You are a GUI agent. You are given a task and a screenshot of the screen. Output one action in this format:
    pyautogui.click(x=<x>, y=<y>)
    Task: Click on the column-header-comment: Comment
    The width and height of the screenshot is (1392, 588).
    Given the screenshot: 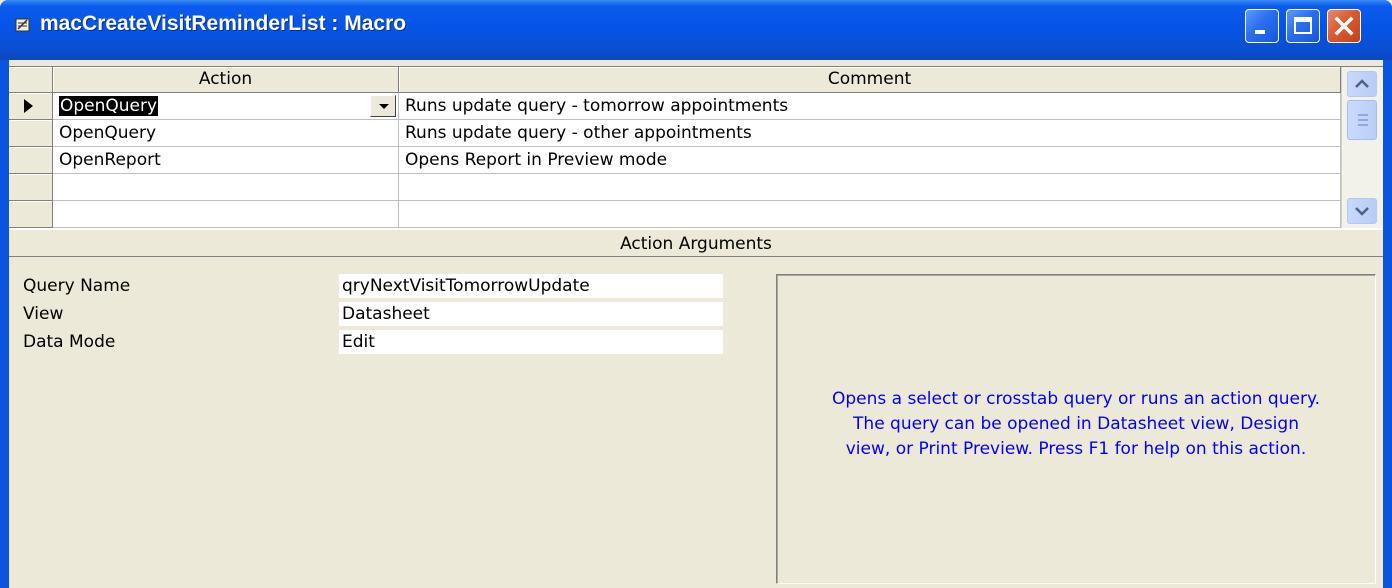 What is the action you would take?
    pyautogui.click(x=870, y=80)
    